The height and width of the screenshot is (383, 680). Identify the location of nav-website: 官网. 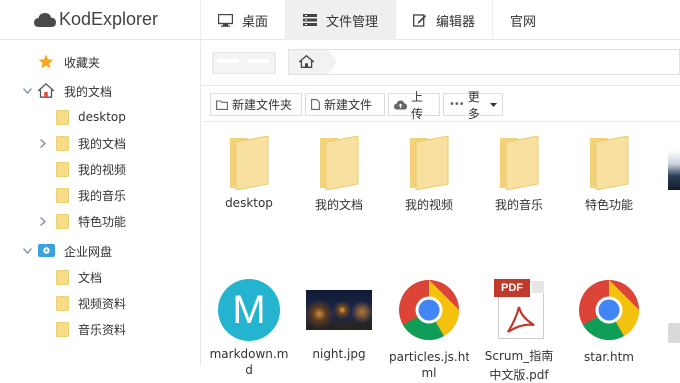
(522, 20).